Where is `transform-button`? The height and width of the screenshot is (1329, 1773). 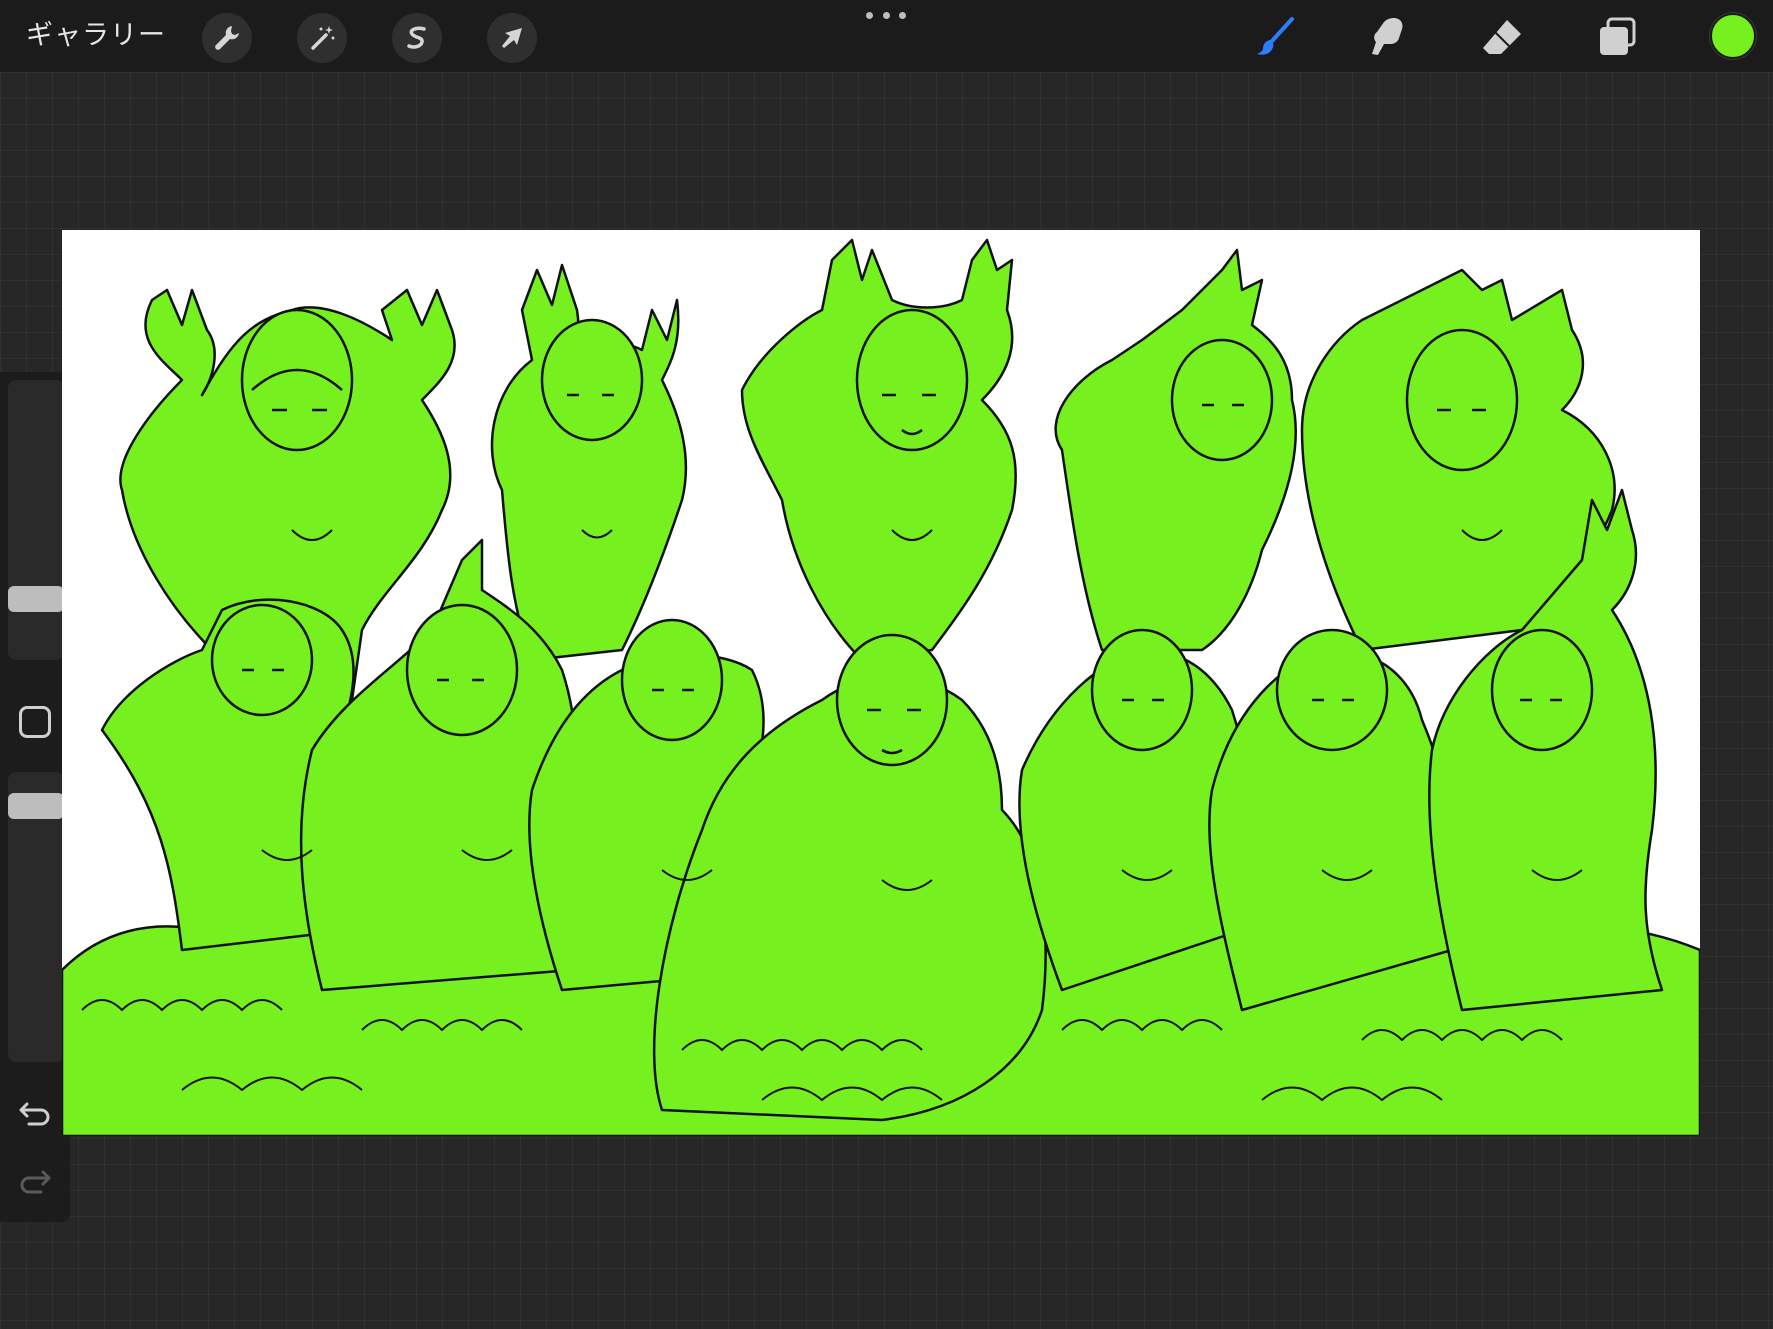
transform-button is located at coordinates (512, 38).